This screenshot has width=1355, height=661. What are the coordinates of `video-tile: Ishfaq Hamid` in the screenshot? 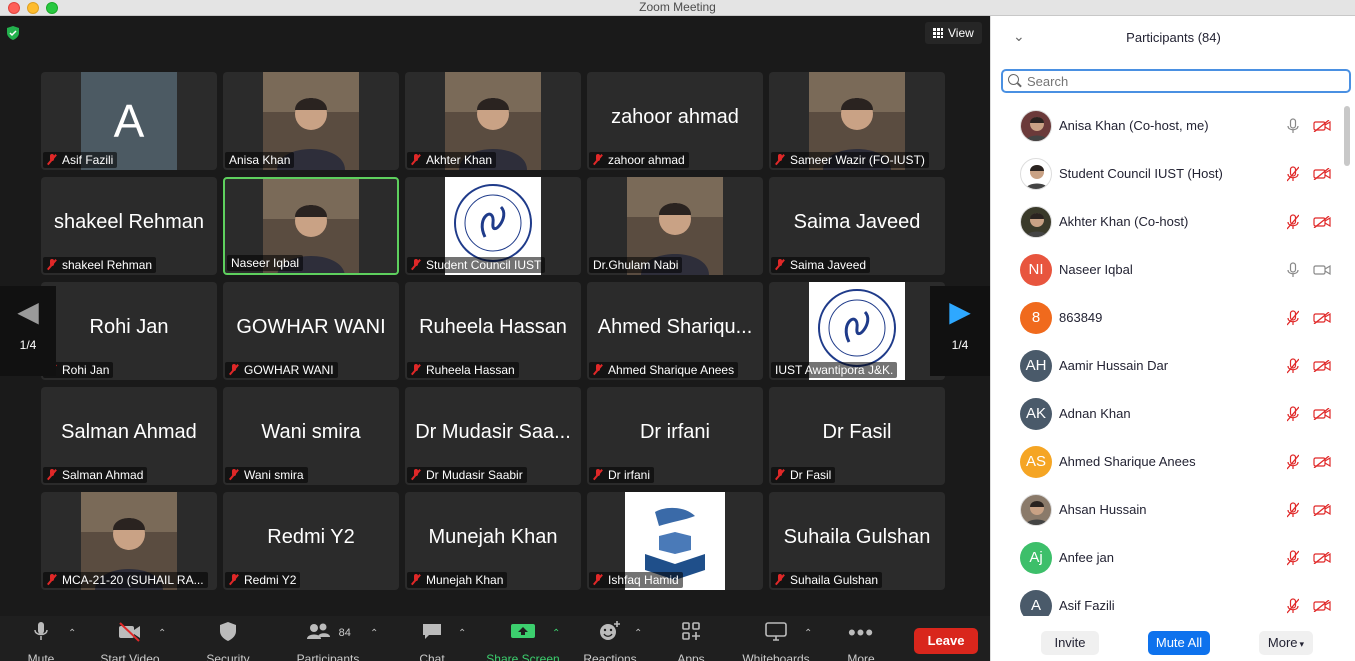 It's located at (675, 541).